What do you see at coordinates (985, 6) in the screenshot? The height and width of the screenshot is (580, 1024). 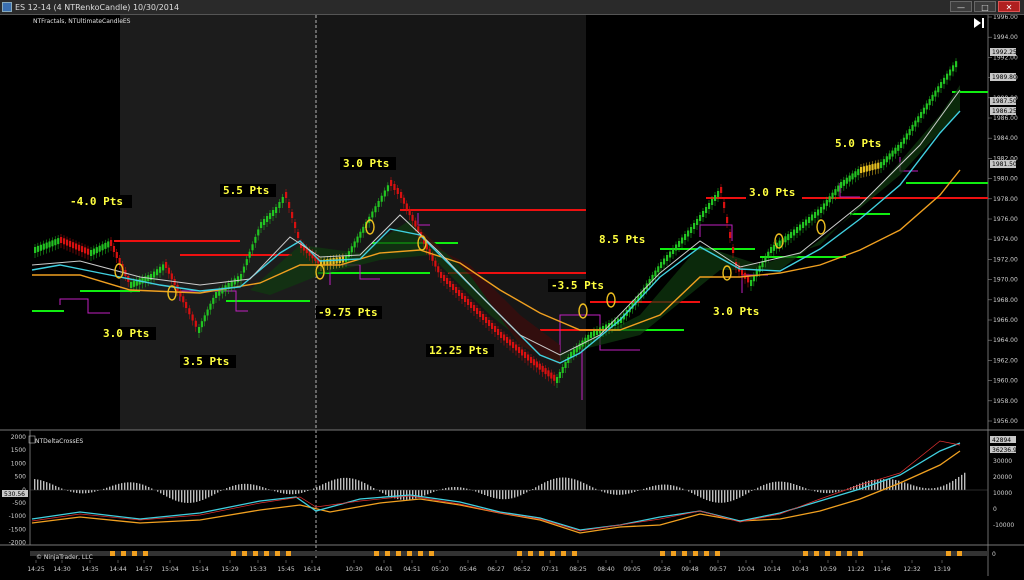 I see `maximize-button: □` at bounding box center [985, 6].